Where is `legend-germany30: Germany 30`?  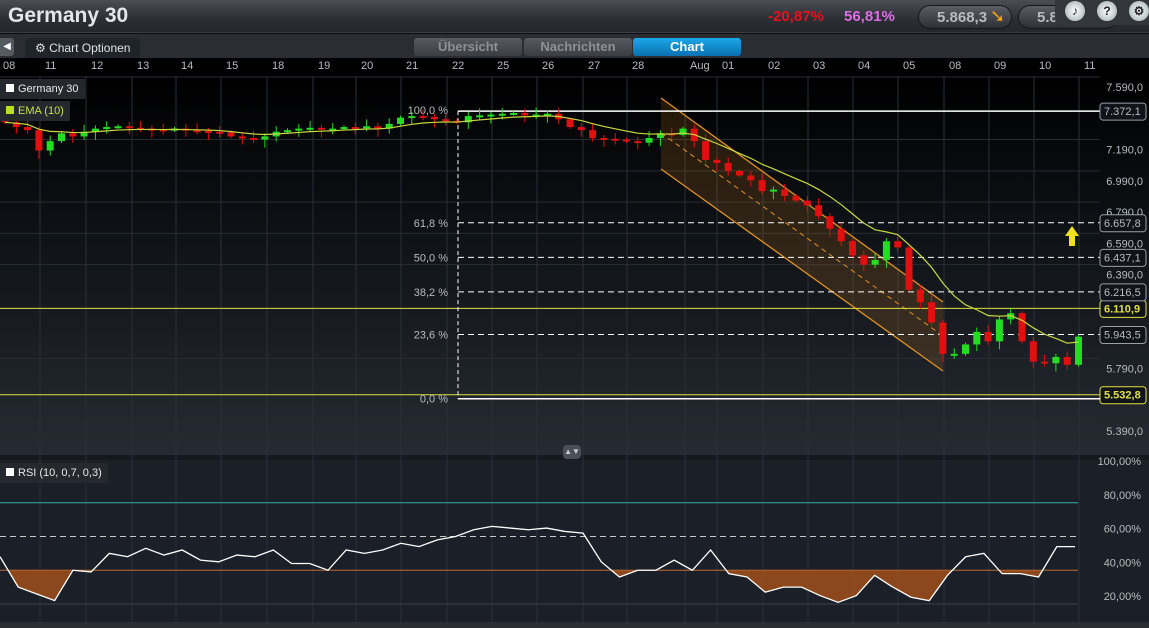
legend-germany30: Germany 30 is located at coordinates (42, 89).